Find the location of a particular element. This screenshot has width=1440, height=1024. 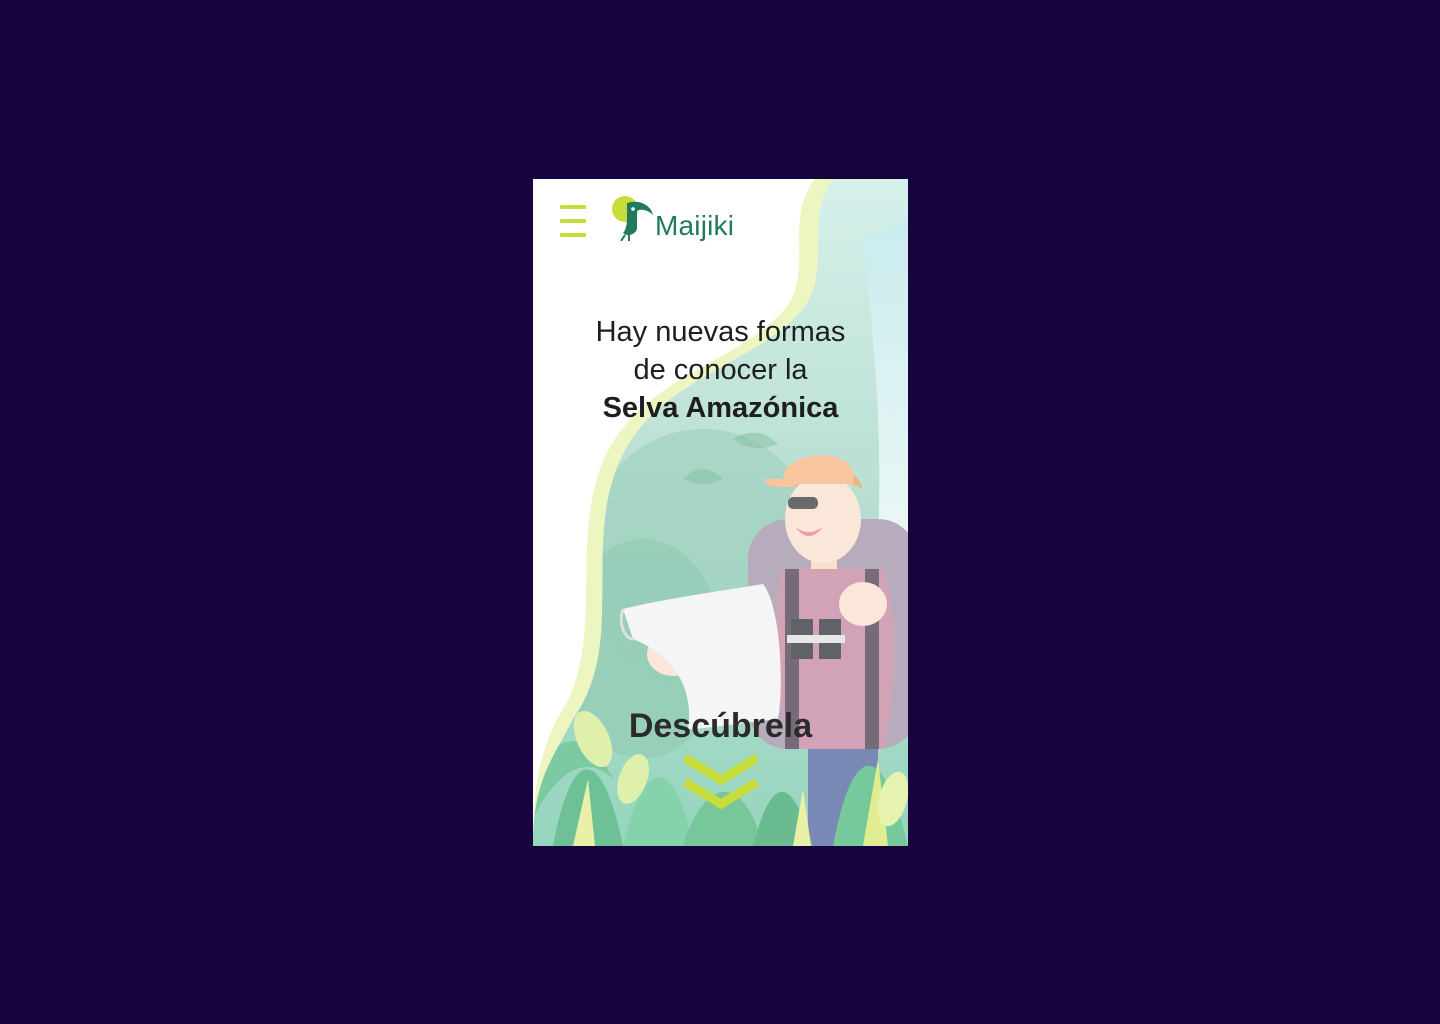

top-bar: Maijiki is located at coordinates (720, 219).